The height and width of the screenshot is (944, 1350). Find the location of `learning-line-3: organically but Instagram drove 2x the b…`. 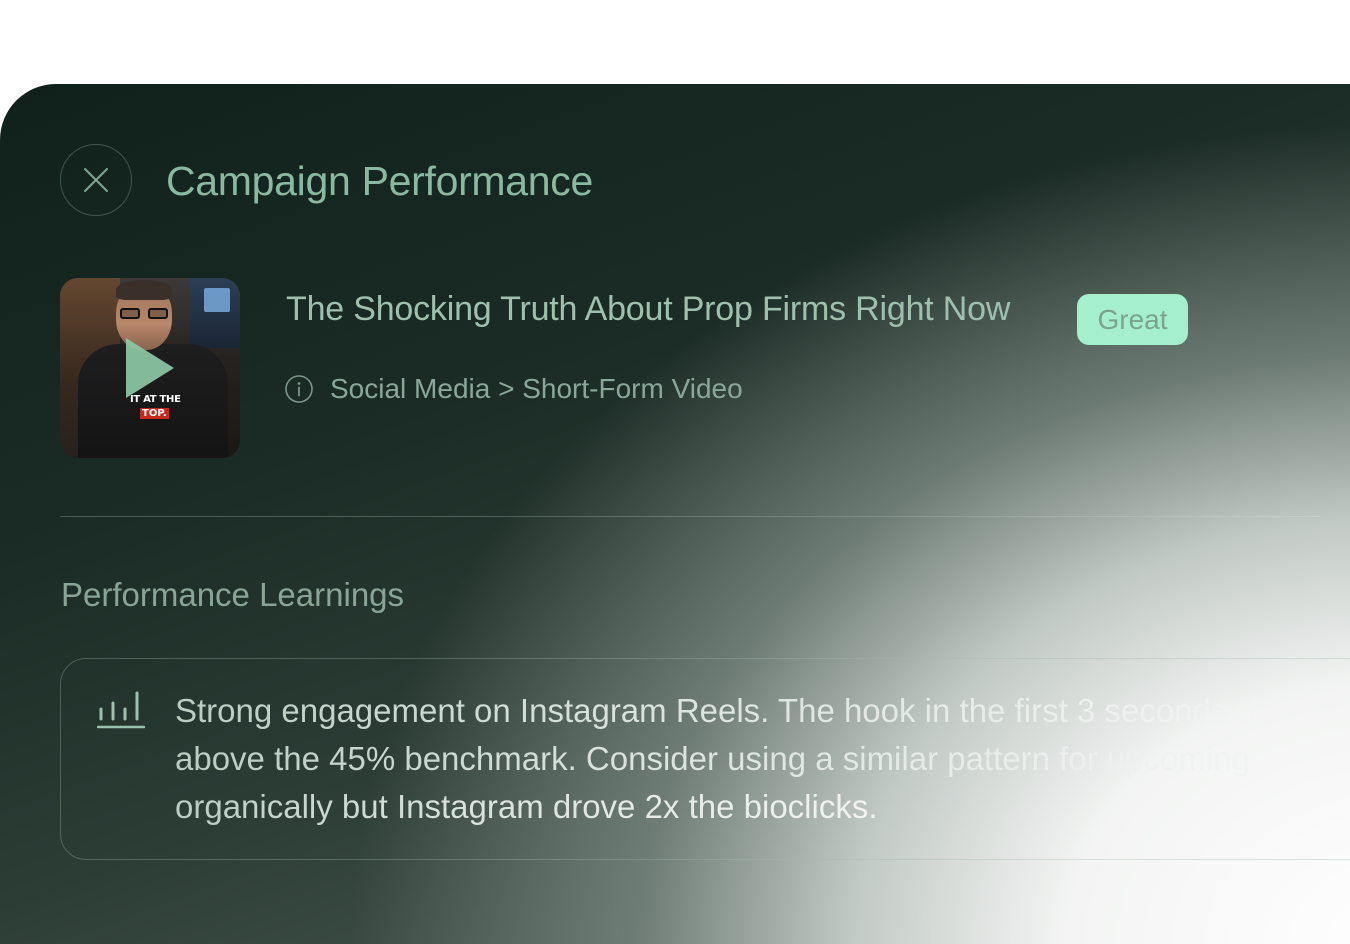

learning-line-3: organically but Instagram drove 2x the b… is located at coordinates (526, 806).